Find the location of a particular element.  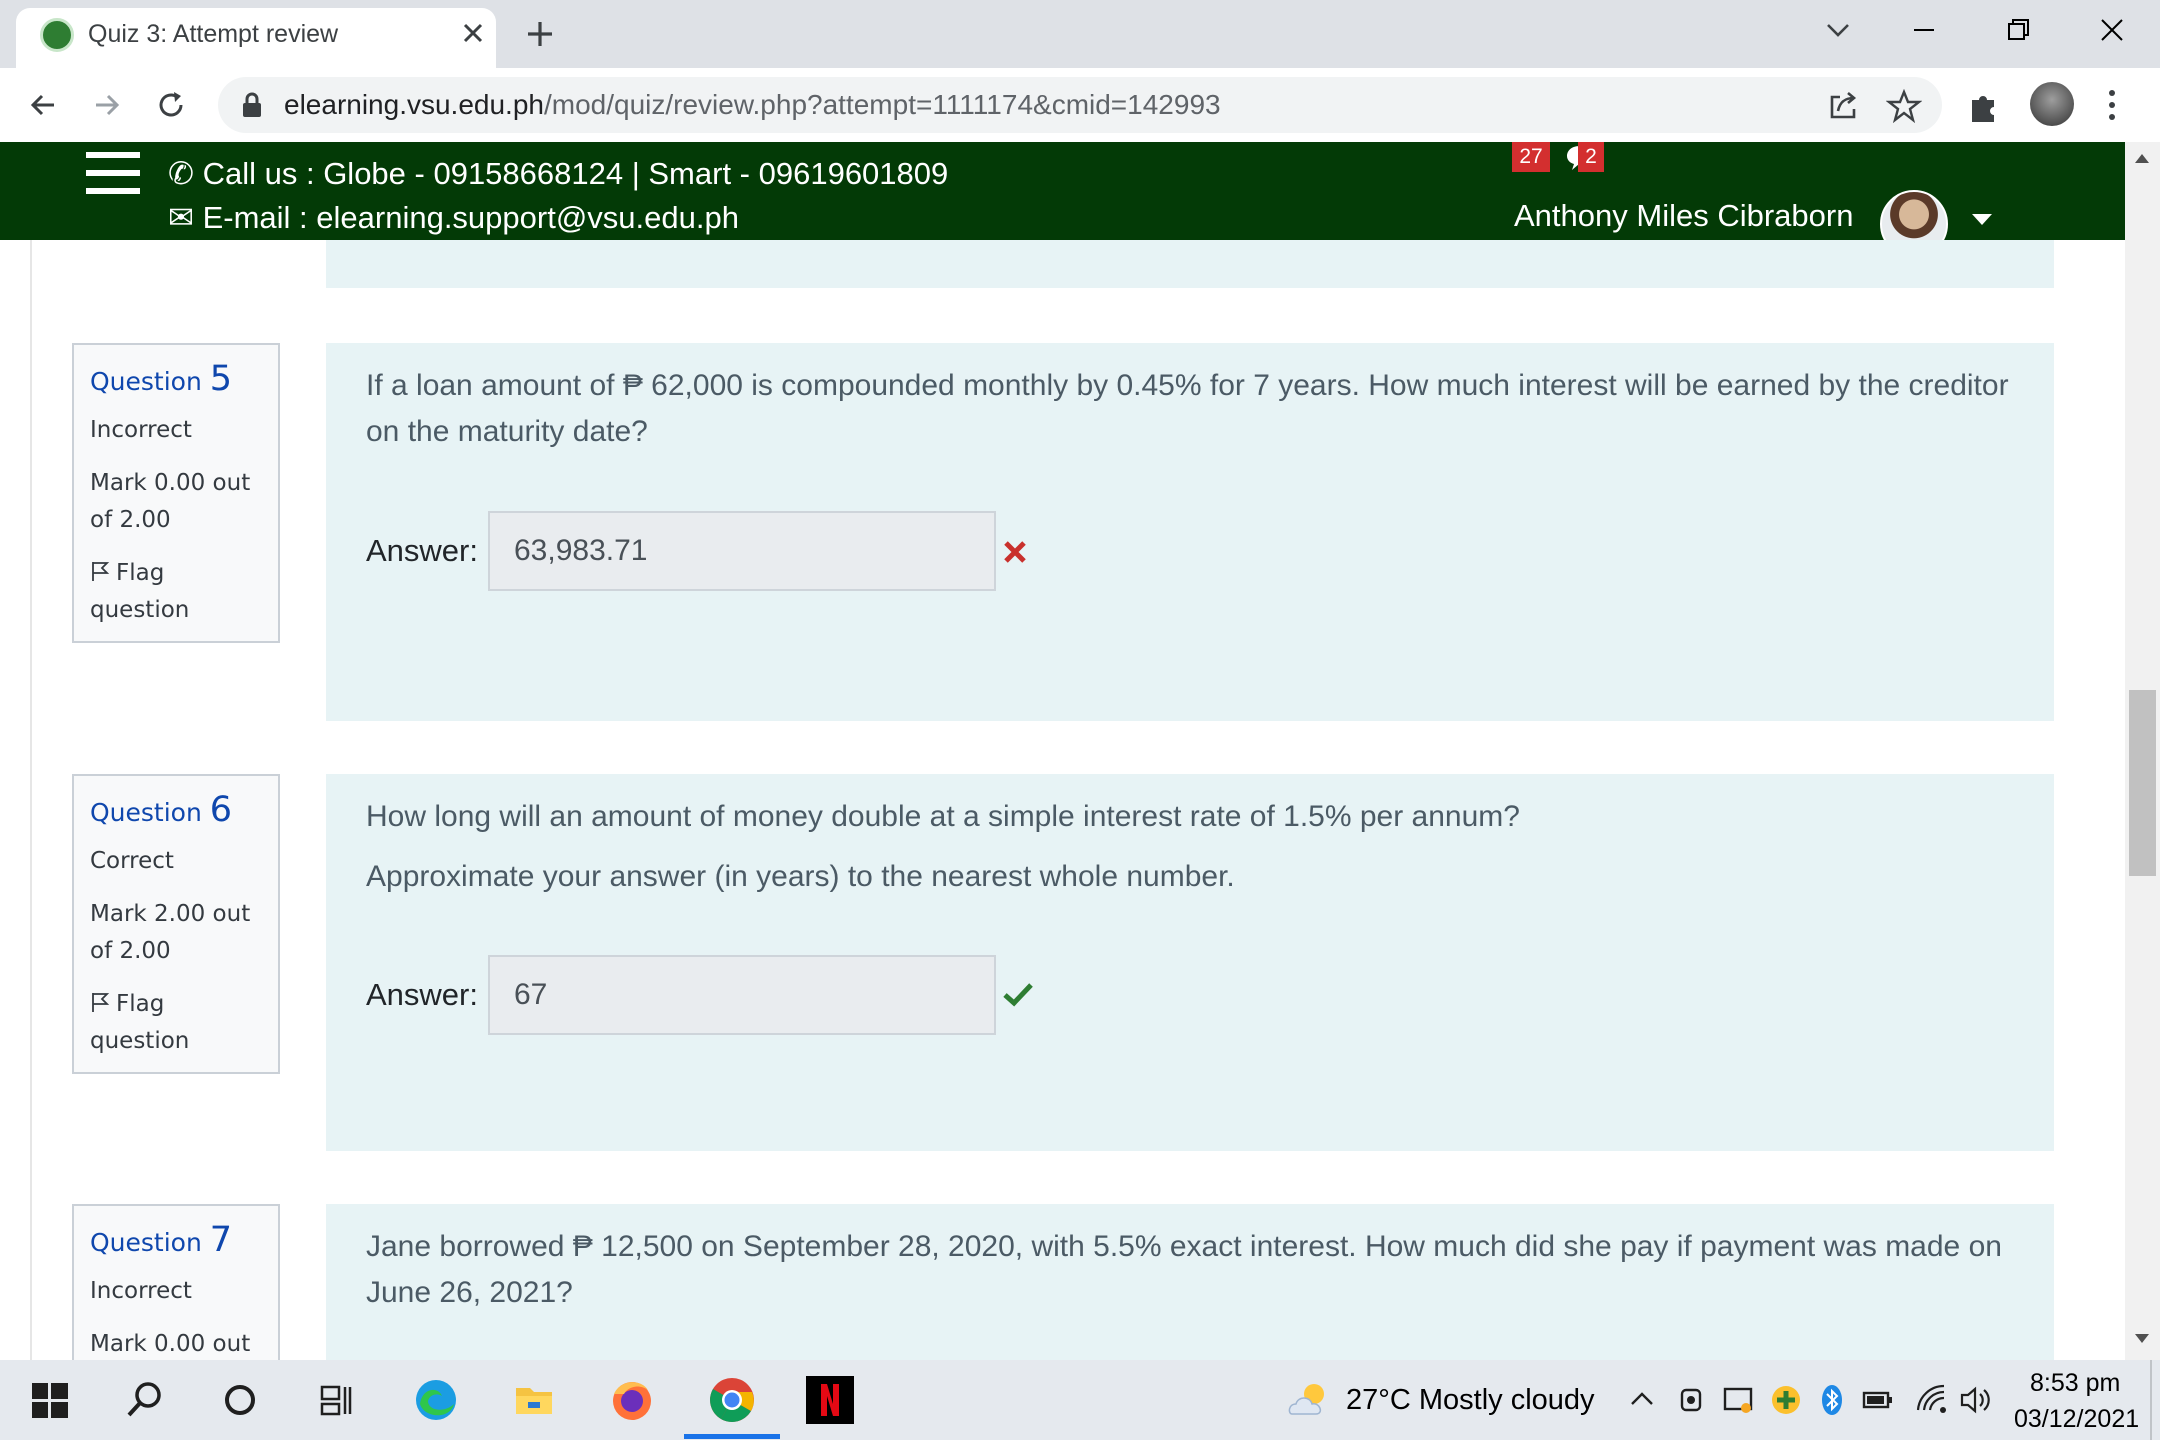

contact-email: ✉ E-mail : elearning.support@vsu.edu.ph is located at coordinates (453, 218).